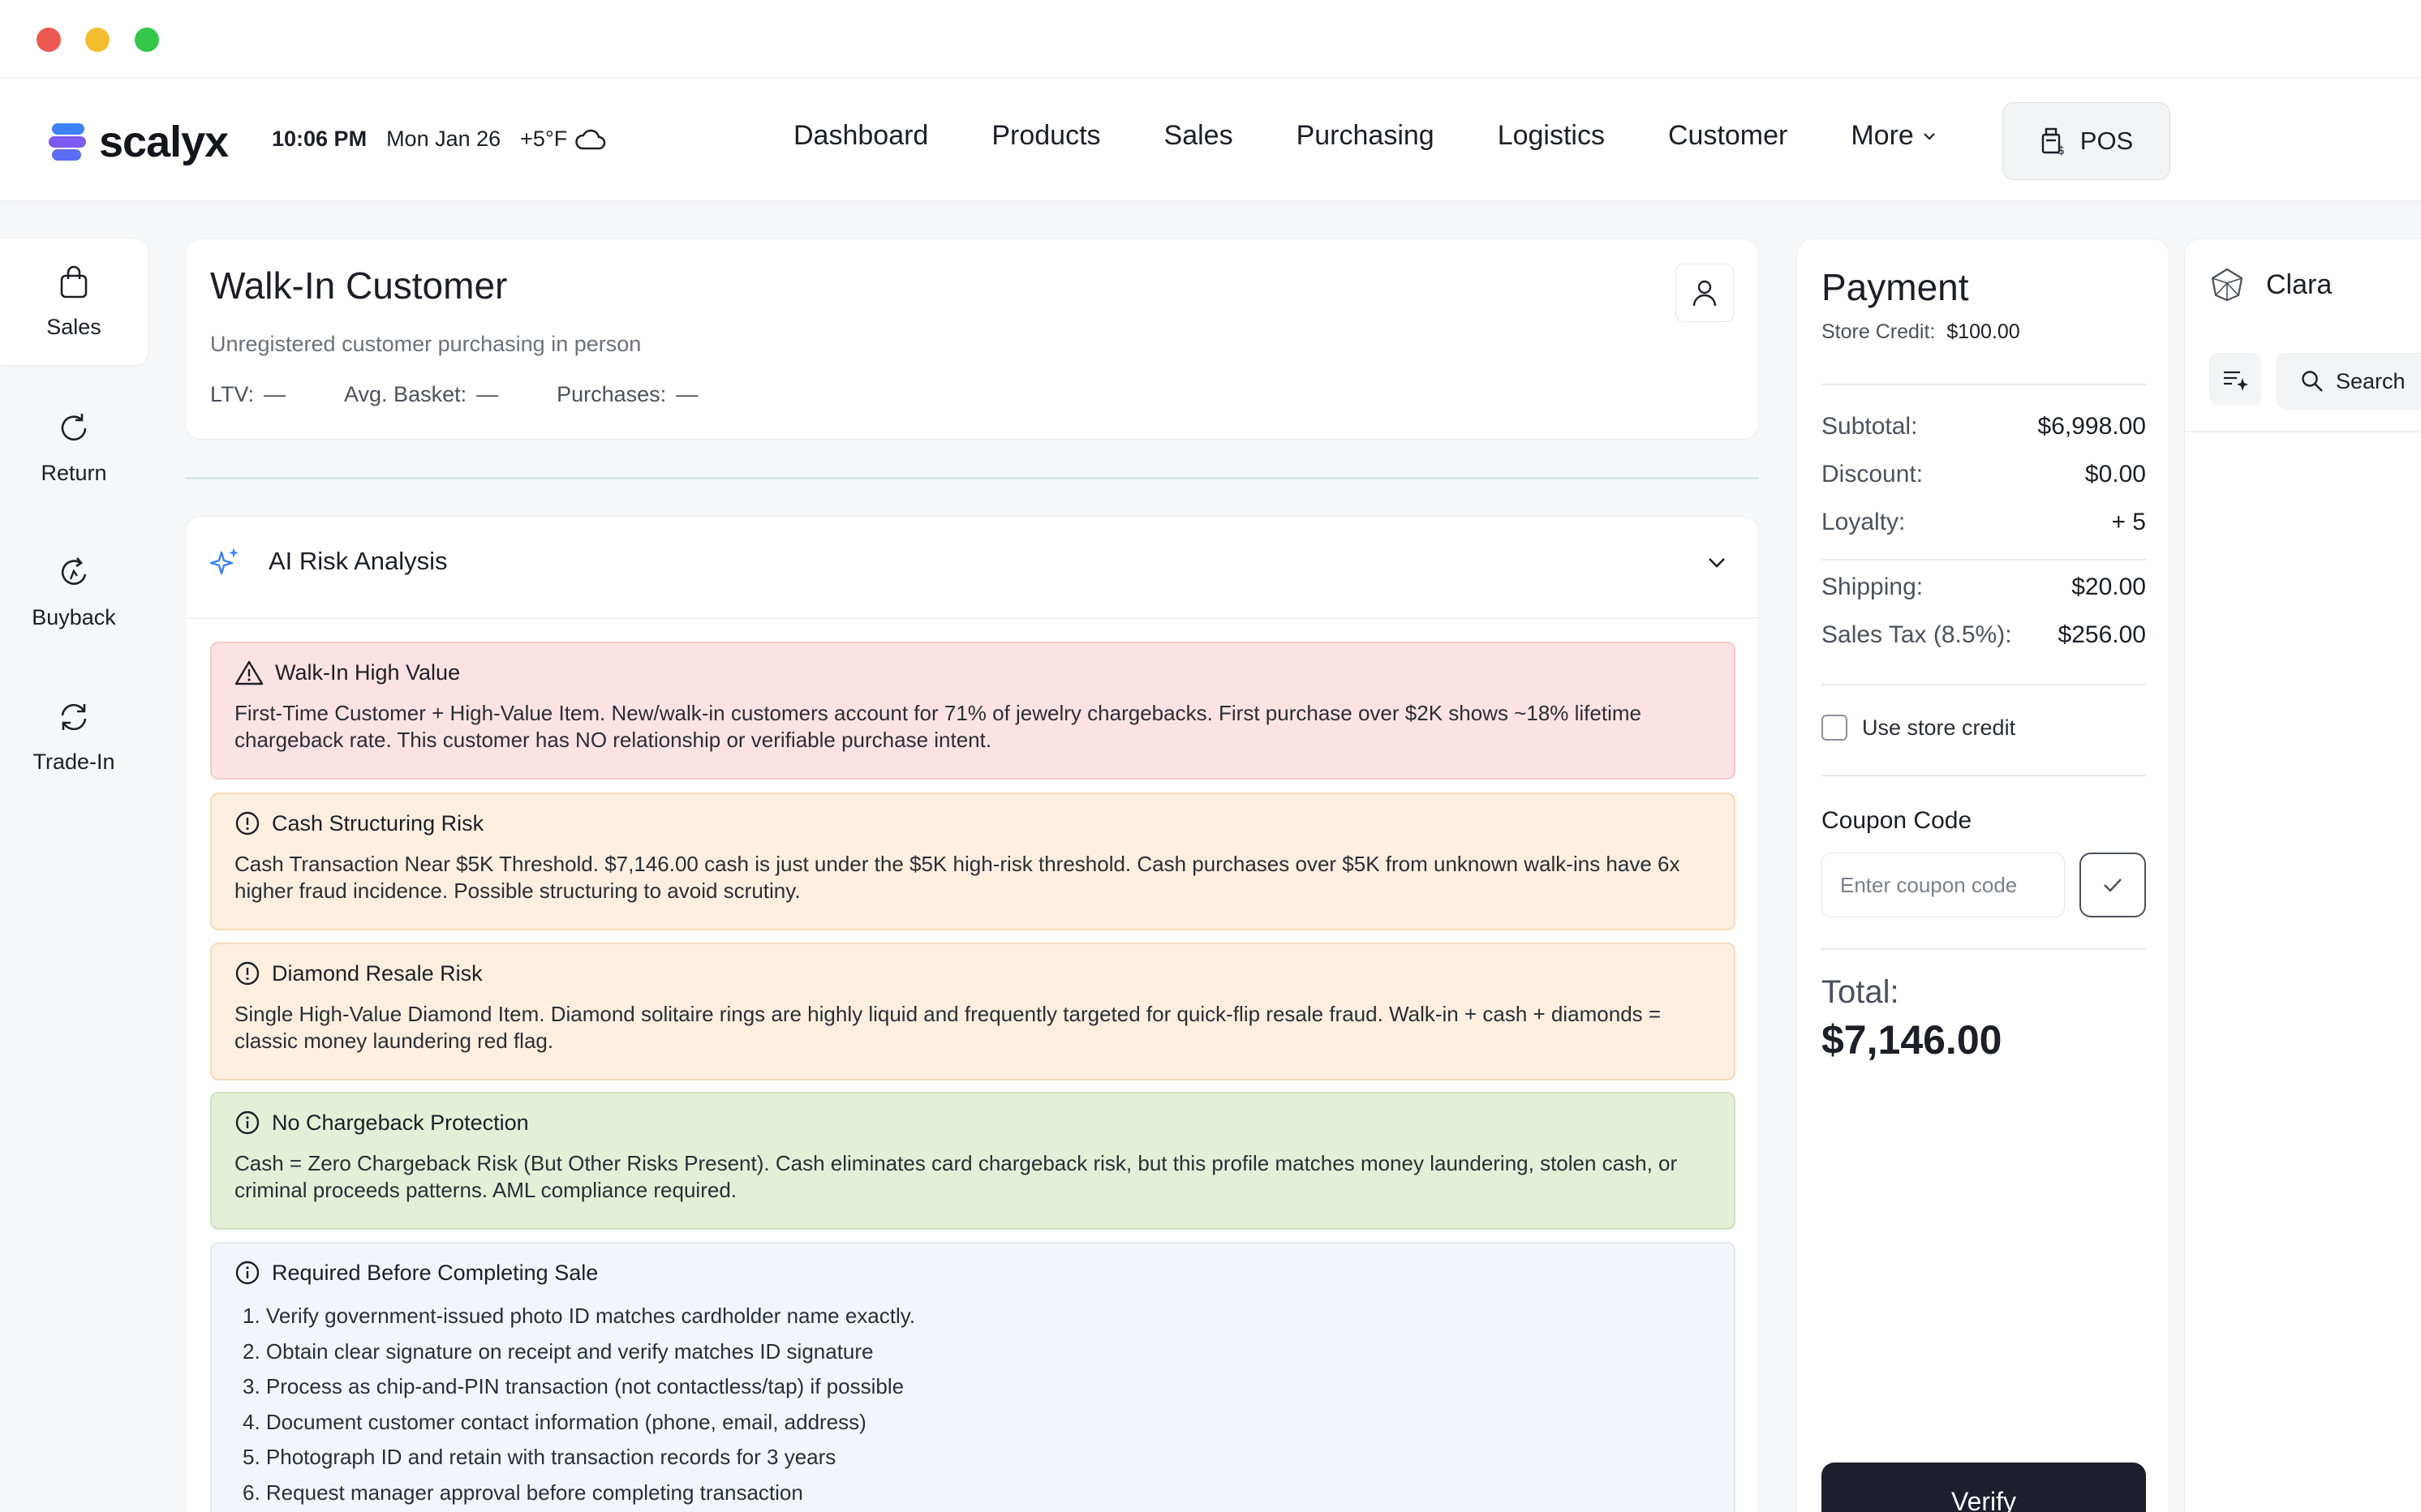  I want to click on payment-title: Payment, so click(1895, 287).